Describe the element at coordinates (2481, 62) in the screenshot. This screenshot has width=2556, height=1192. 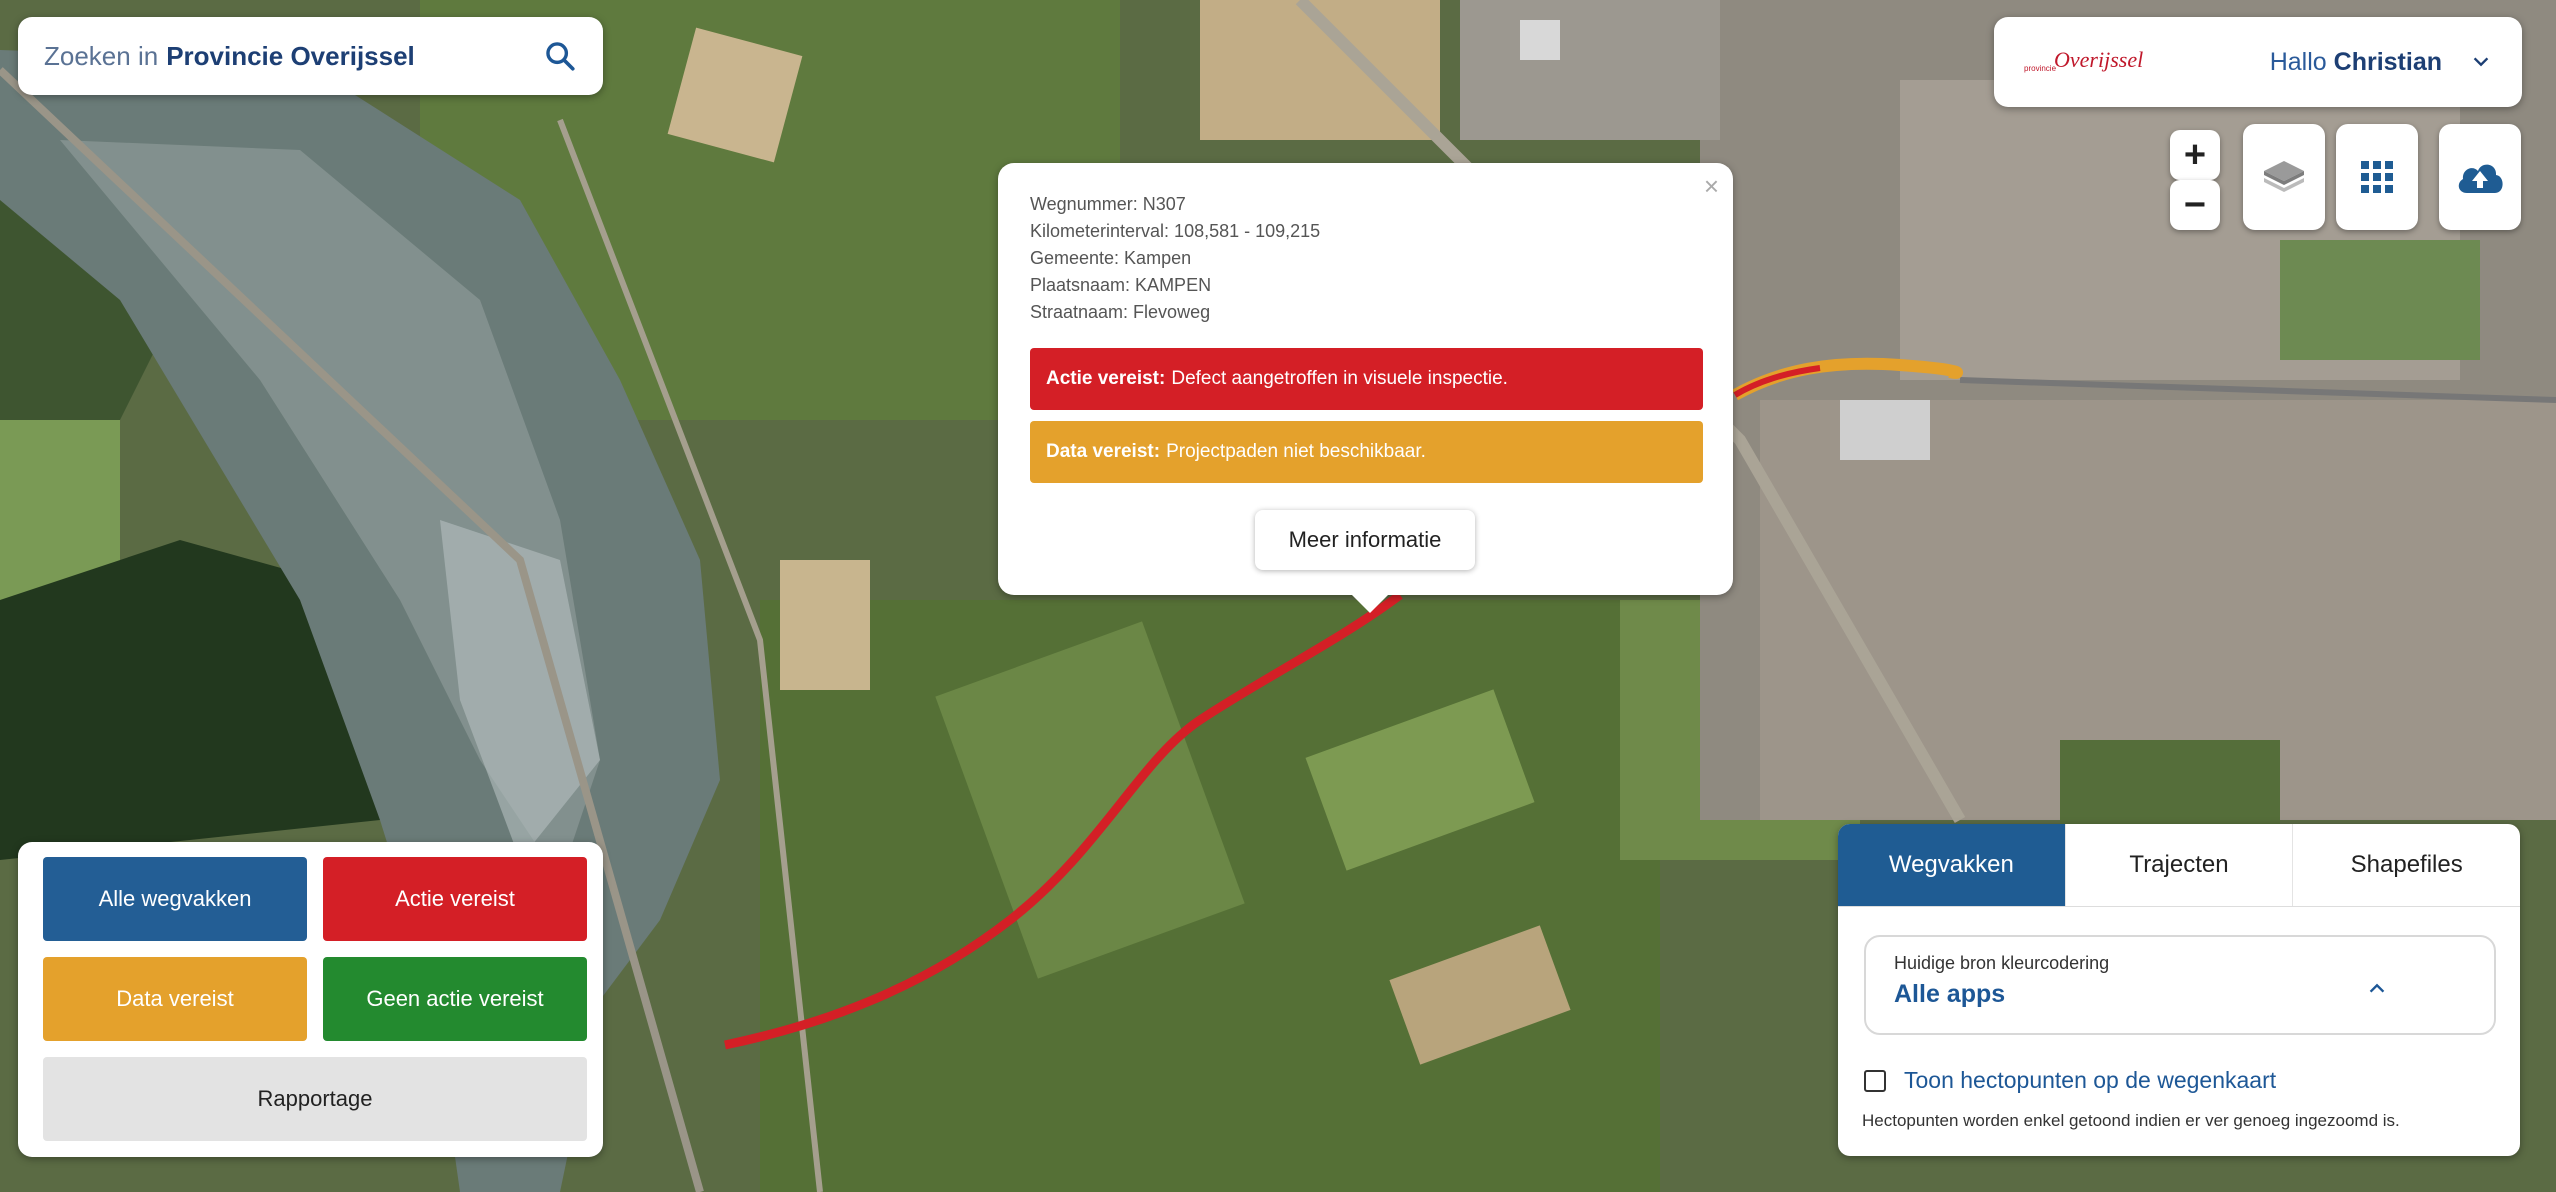
I see `chevron-down-icon` at that location.